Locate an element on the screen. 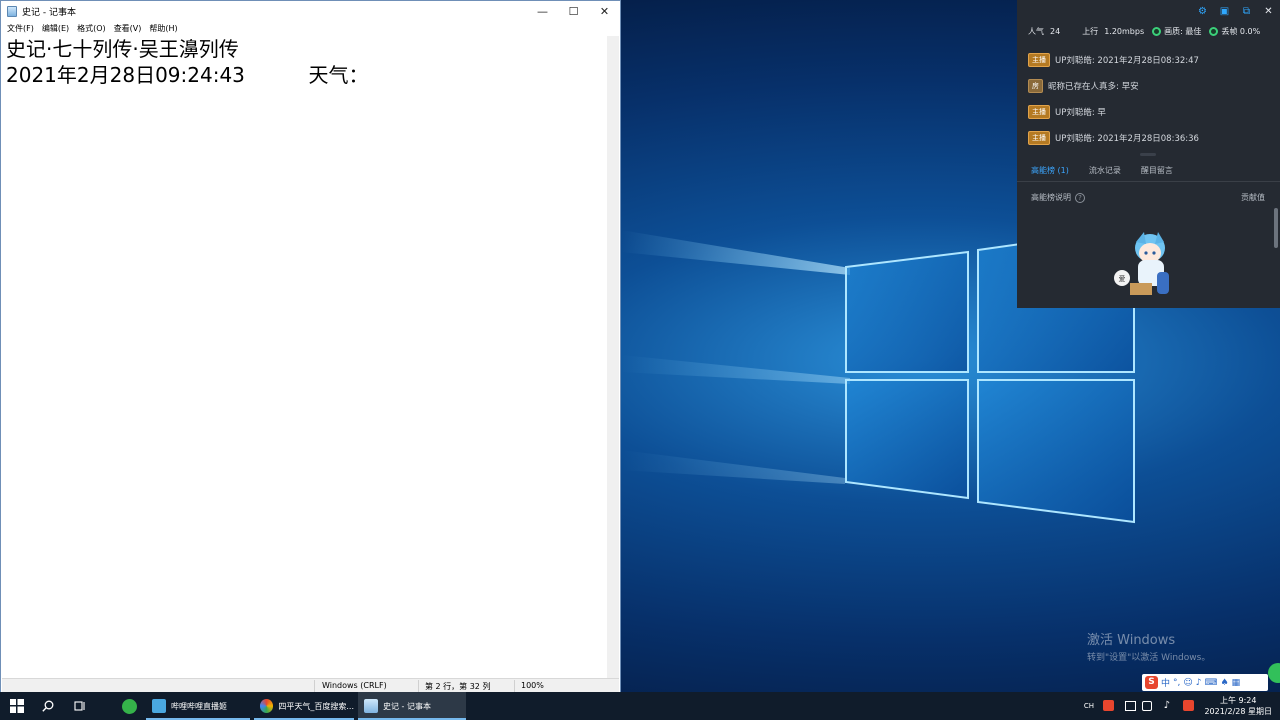 This screenshot has height=720, width=1280. contribution-label: 贡献值 is located at coordinates (1253, 197).